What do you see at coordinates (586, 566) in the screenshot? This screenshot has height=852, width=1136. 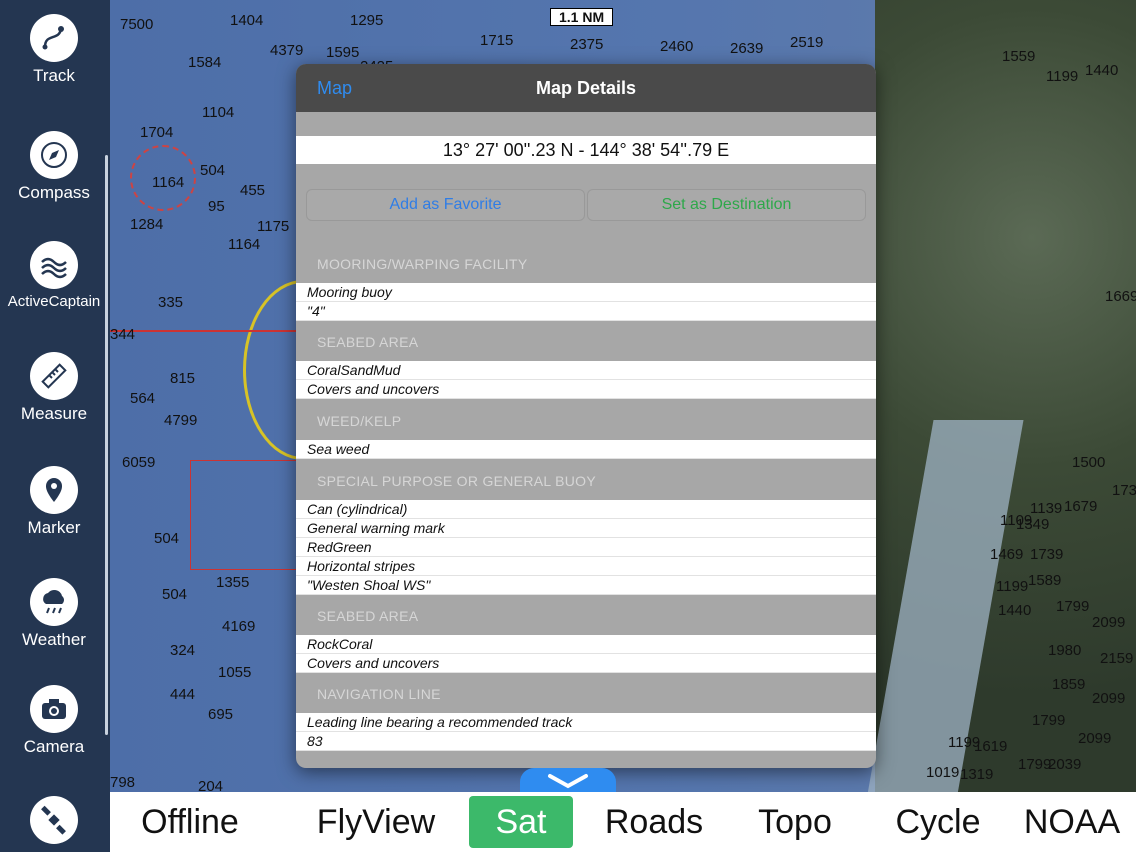 I see `detail-row: Horizontal stripes` at bounding box center [586, 566].